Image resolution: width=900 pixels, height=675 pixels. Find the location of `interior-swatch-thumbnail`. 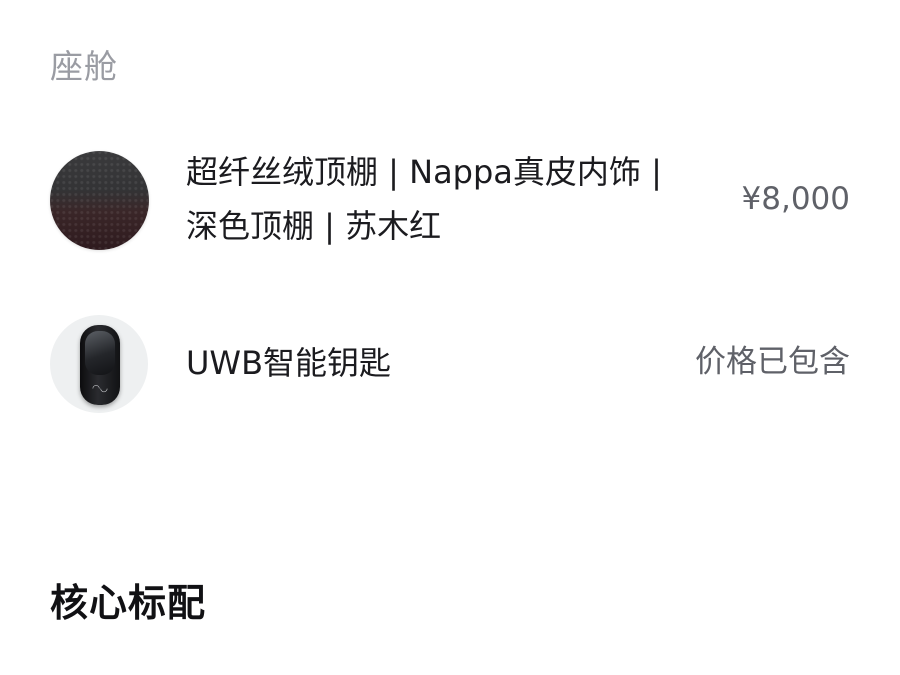

interior-swatch-thumbnail is located at coordinates (99, 200).